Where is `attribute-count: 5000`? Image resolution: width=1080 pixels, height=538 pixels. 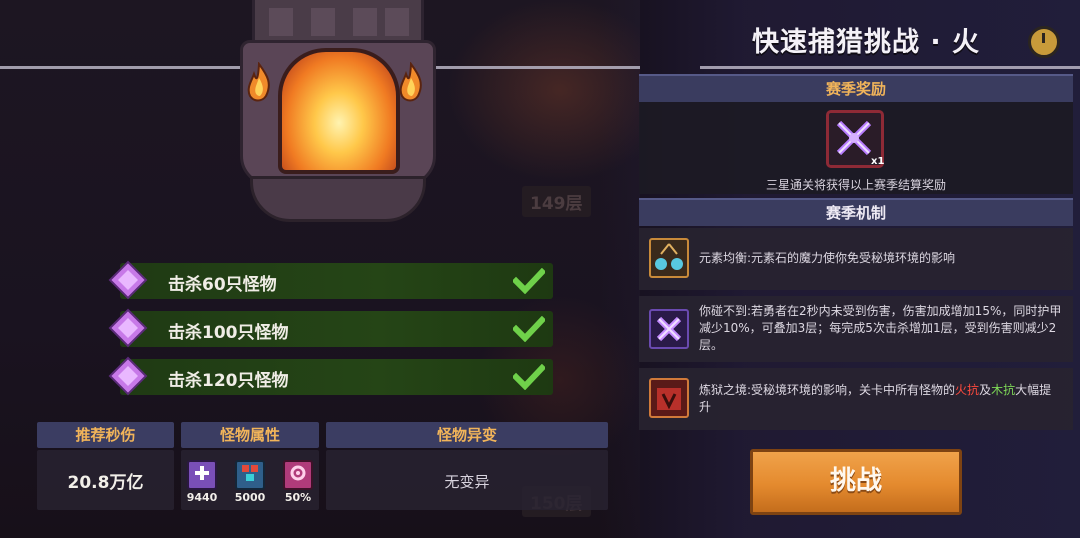
attribute-count: 5000 is located at coordinates (250, 482).